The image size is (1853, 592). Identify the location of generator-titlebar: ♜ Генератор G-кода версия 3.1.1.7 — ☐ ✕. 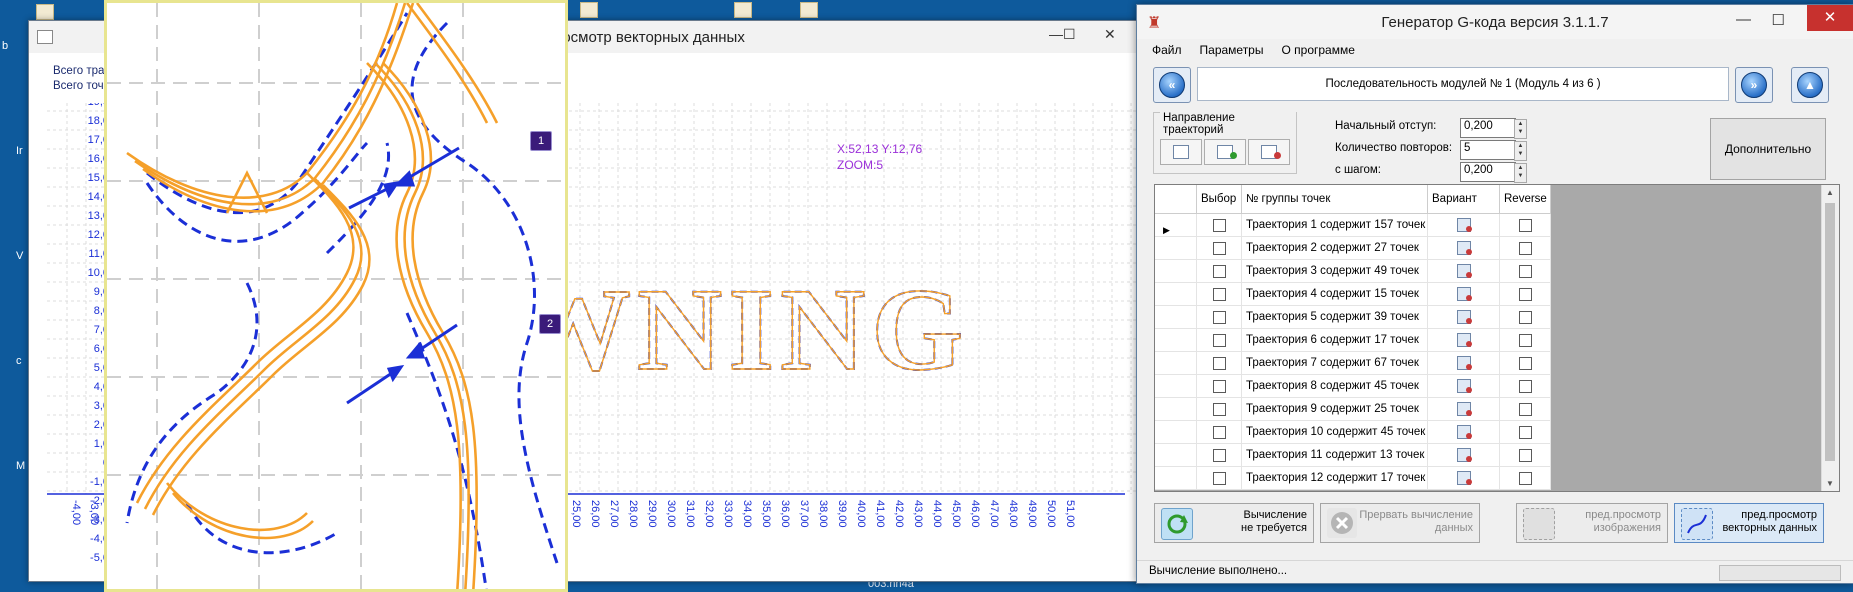
(1495, 22).